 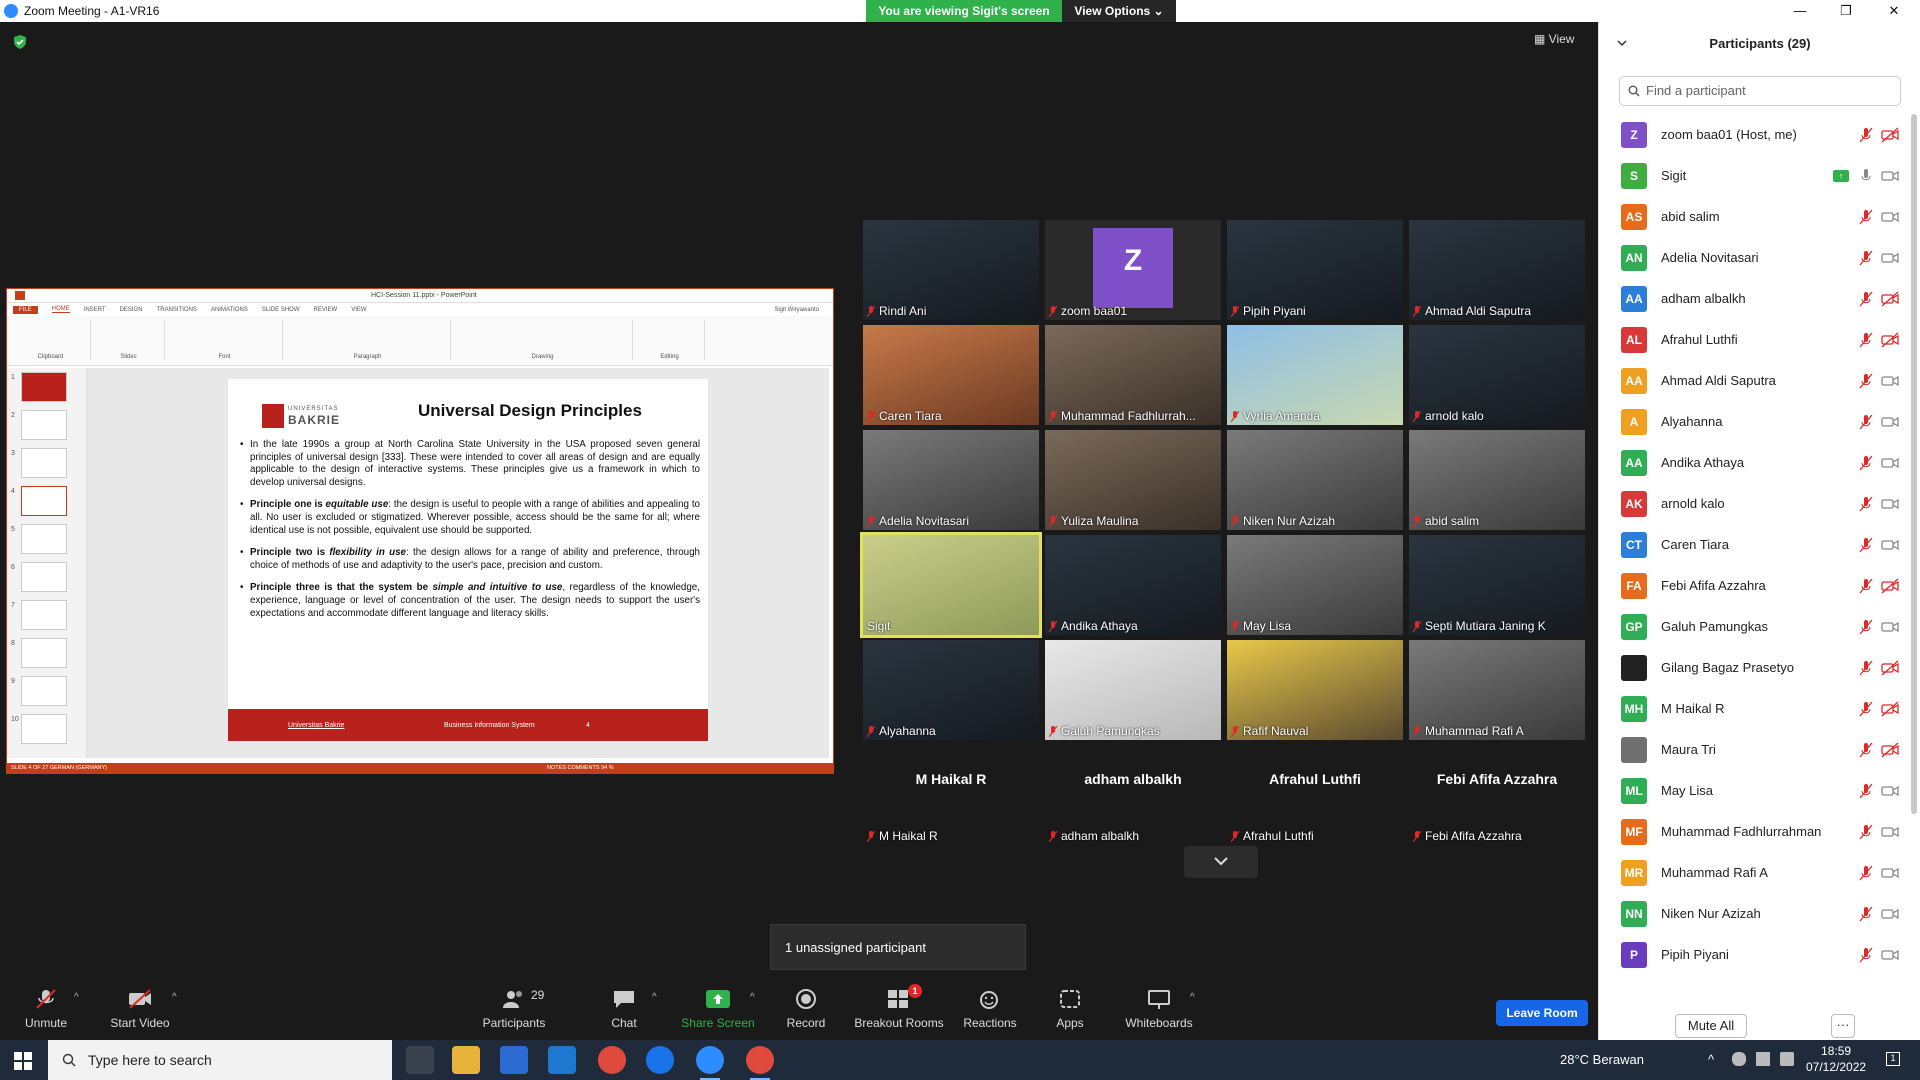 What do you see at coordinates (1787, 1059) in the screenshot?
I see `volume-icon` at bounding box center [1787, 1059].